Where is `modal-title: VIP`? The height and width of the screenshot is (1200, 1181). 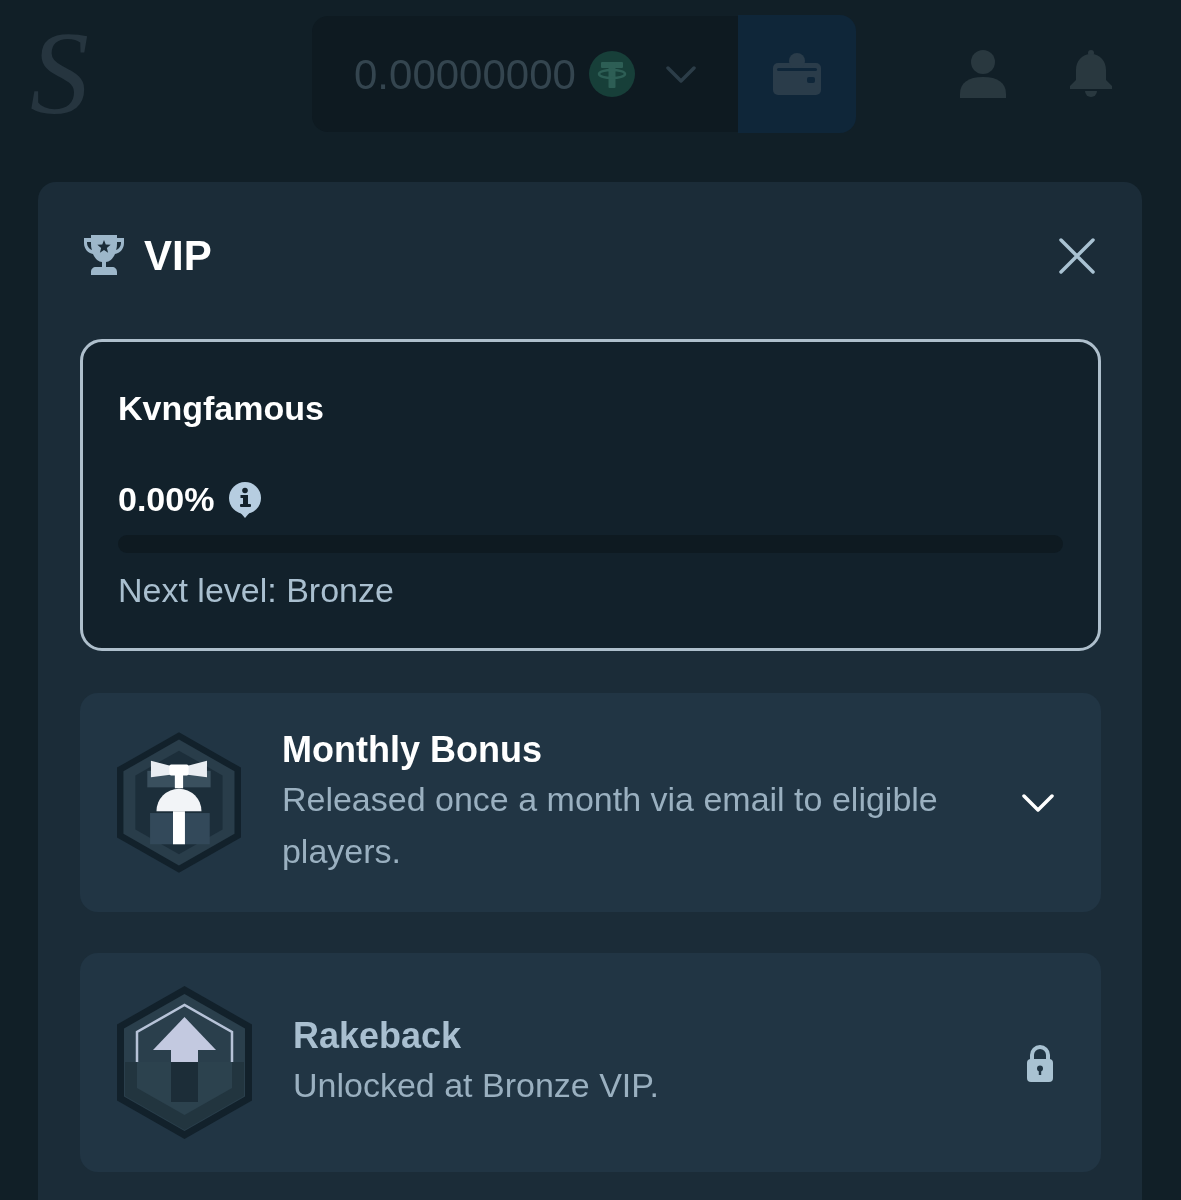 modal-title: VIP is located at coordinates (178, 256).